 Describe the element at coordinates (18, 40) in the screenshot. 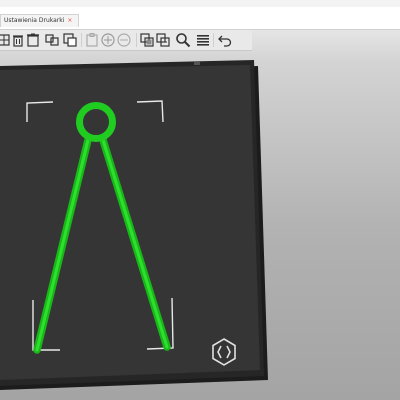

I see `delete-icon` at that location.